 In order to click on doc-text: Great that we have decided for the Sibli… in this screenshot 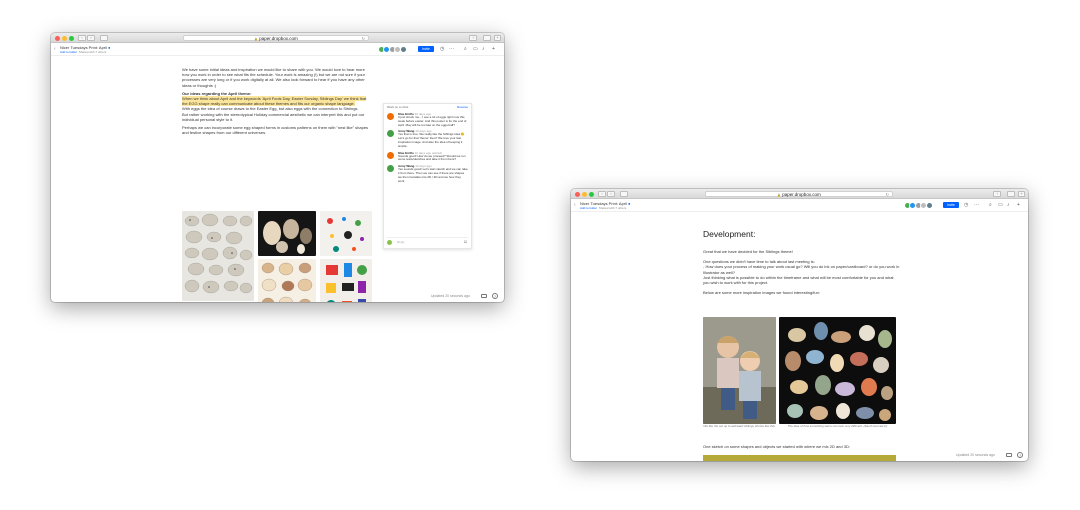, I will do `click(802, 273)`.